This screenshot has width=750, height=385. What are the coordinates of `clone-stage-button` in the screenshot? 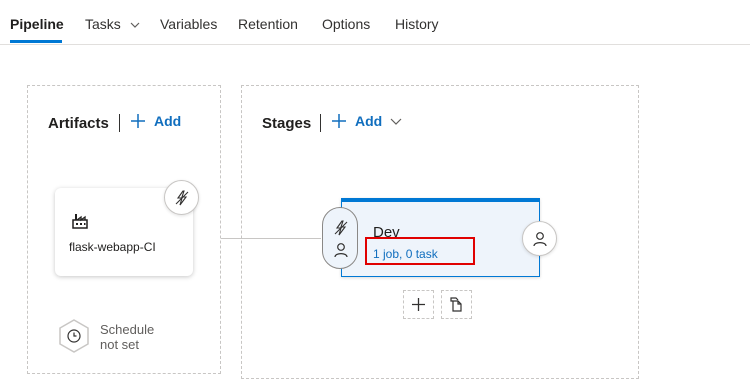 It's located at (456, 304).